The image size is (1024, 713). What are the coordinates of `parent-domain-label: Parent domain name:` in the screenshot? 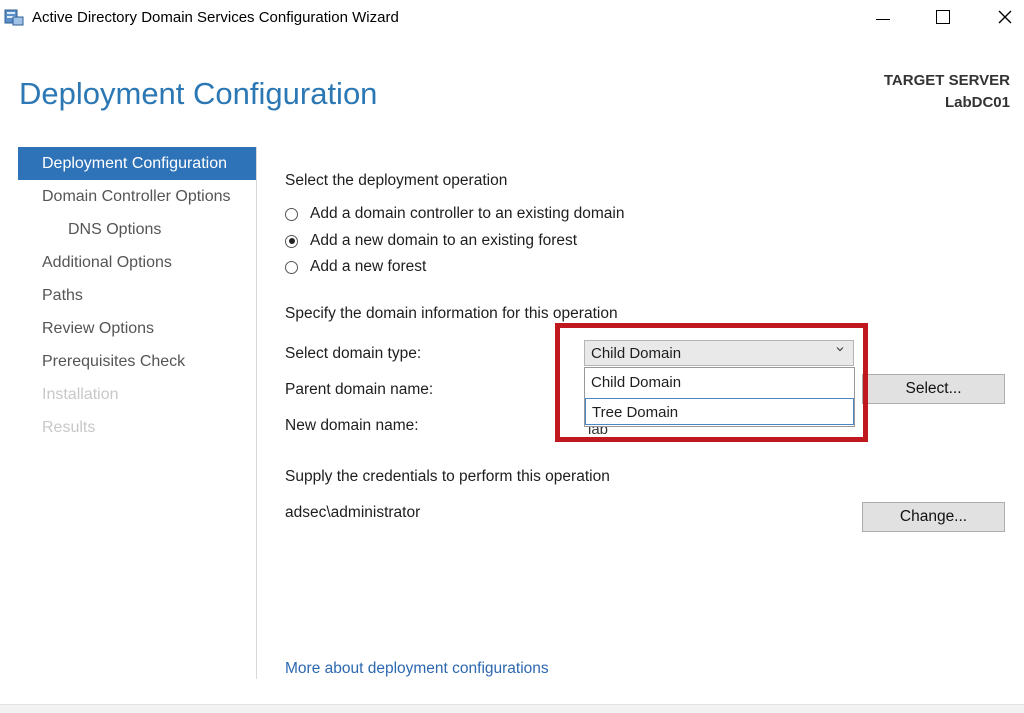 It's located at (359, 389).